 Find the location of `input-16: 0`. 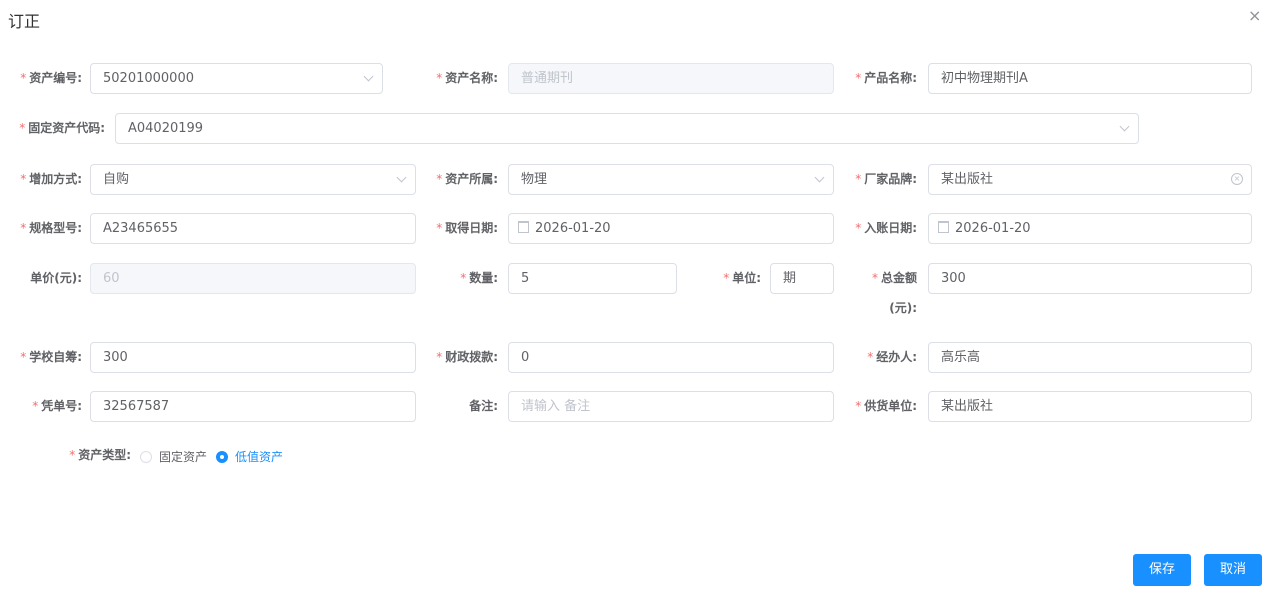

input-16: 0 is located at coordinates (671, 357).